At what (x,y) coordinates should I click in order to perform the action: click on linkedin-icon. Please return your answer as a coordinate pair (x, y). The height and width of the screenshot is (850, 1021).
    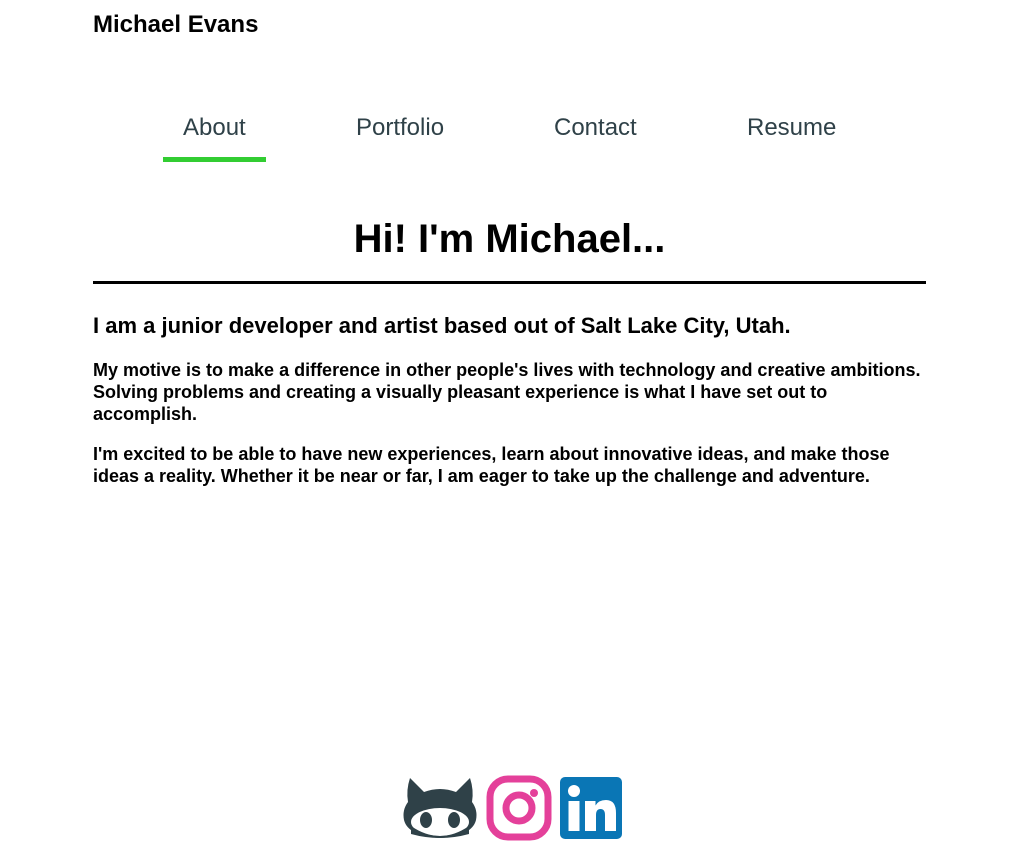
    Looking at the image, I should click on (591, 807).